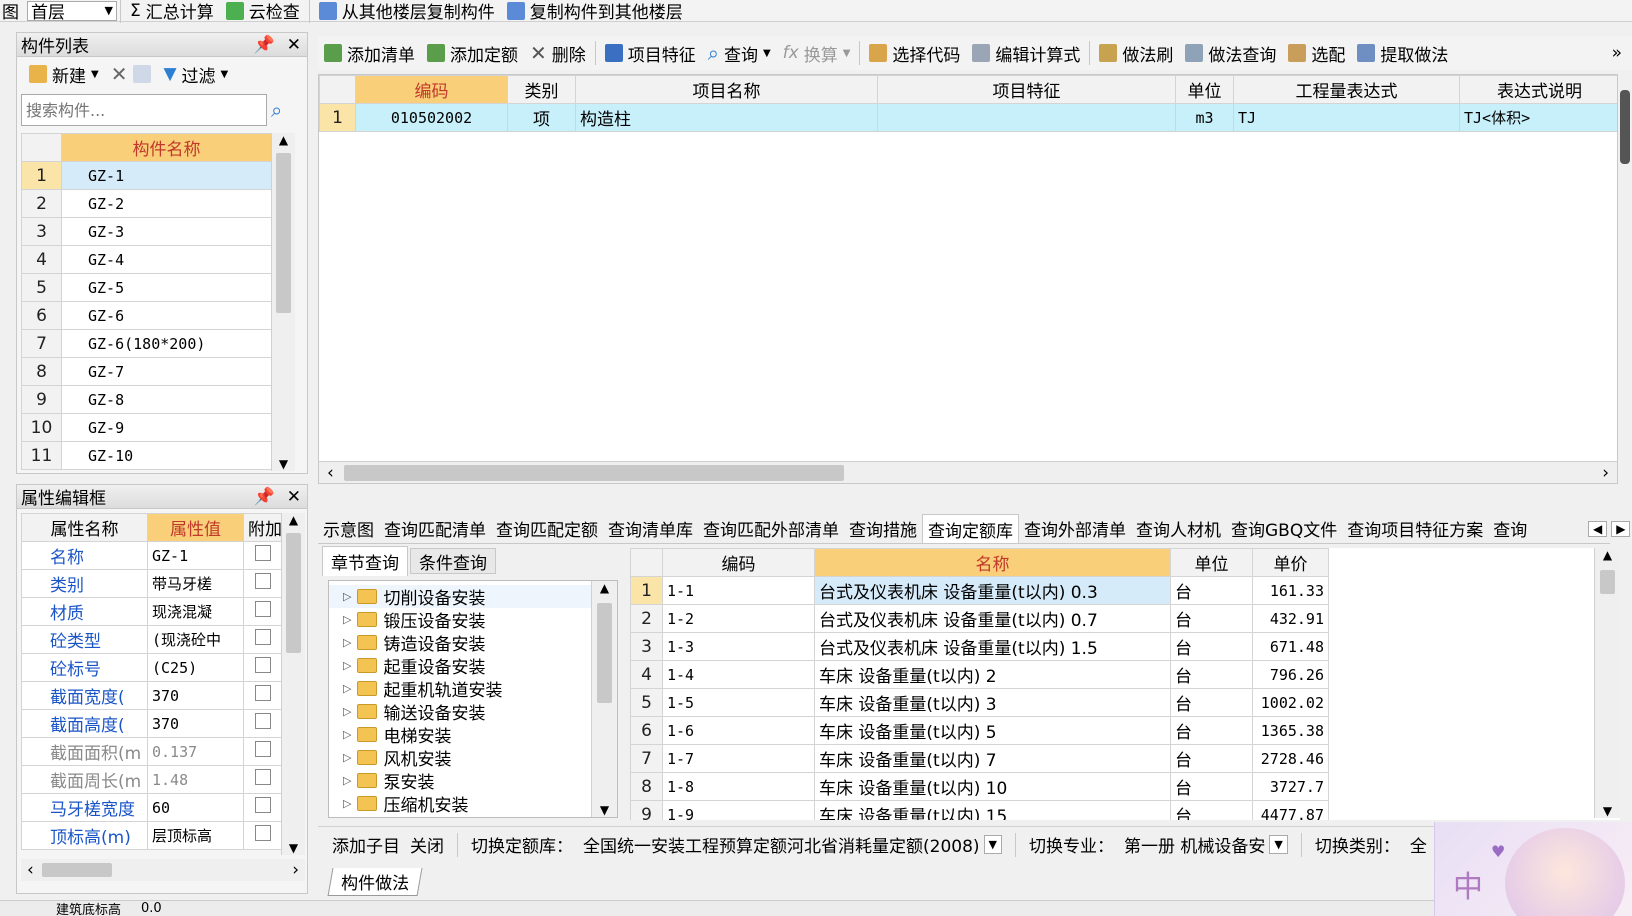  Describe the element at coordinates (146, 231) in the screenshot. I see `list-item: 3 GZ-3` at that location.